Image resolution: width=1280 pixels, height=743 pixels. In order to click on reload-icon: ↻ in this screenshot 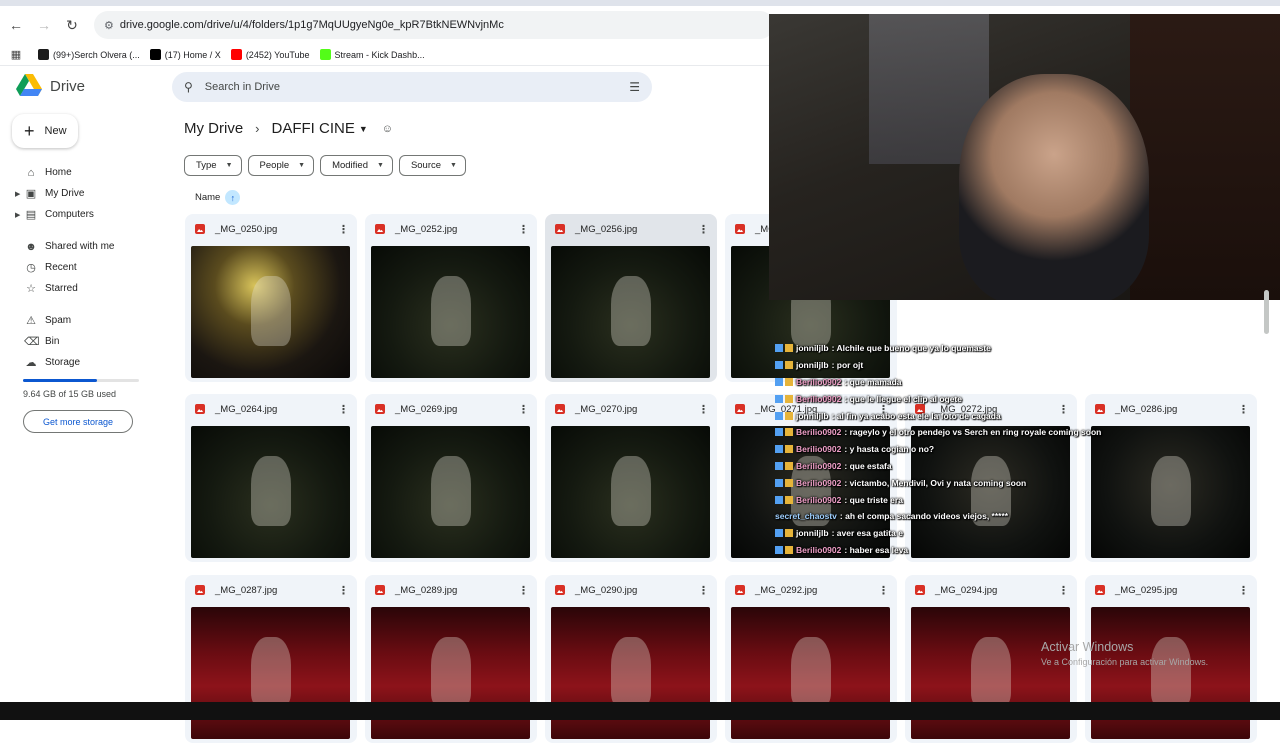, I will do `click(72, 25)`.